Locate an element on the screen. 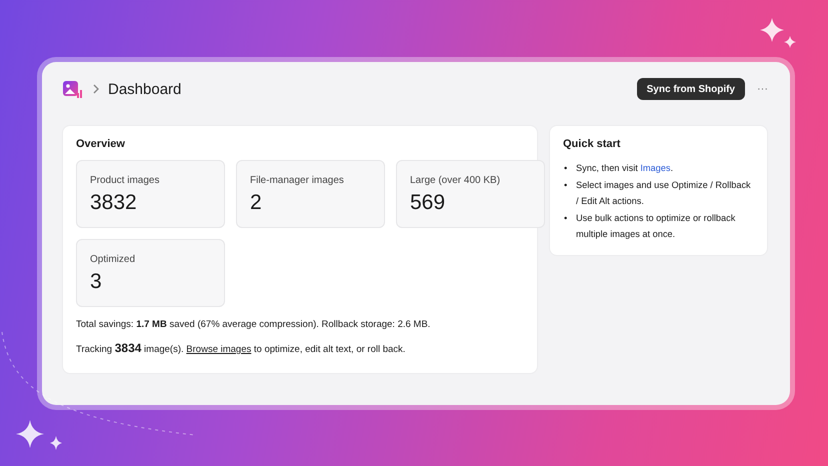 The image size is (828, 466). sparkle-icon is located at coordinates (778, 33).